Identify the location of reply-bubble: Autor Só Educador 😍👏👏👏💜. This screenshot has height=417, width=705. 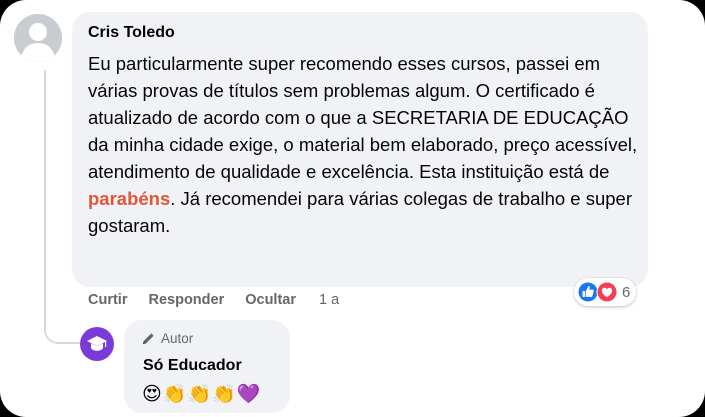
(207, 366).